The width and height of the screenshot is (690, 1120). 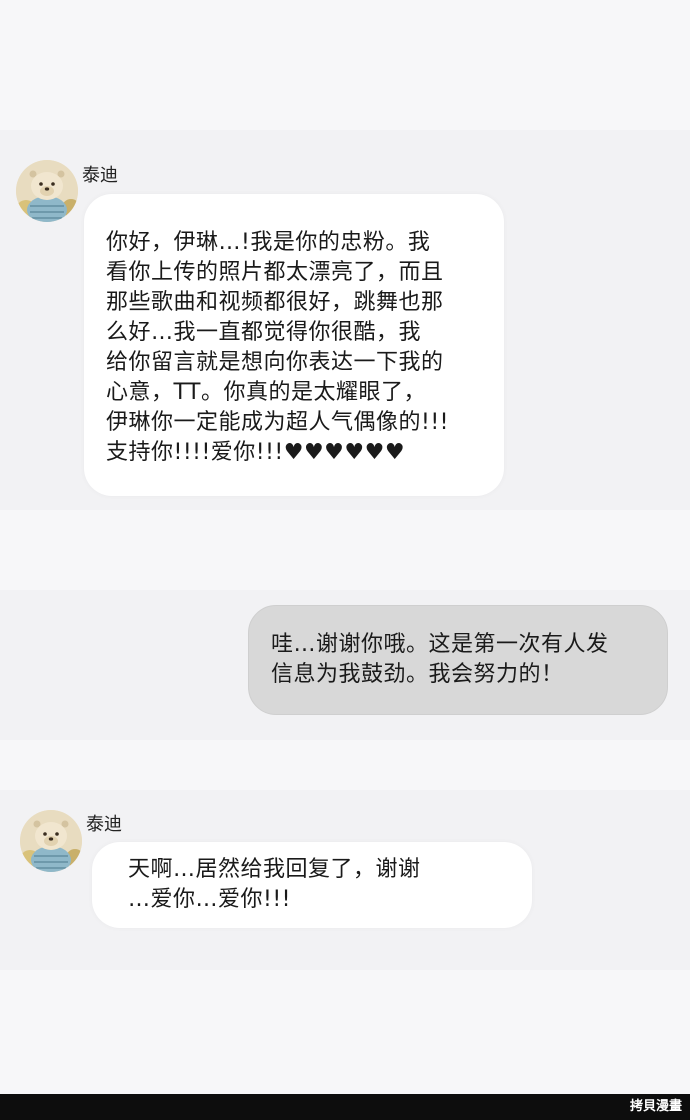 What do you see at coordinates (312, 885) in the screenshot?
I see `message-bubble-incoming: 天啊…居然给我回复了，谢谢 …爱你…爱你!!!` at bounding box center [312, 885].